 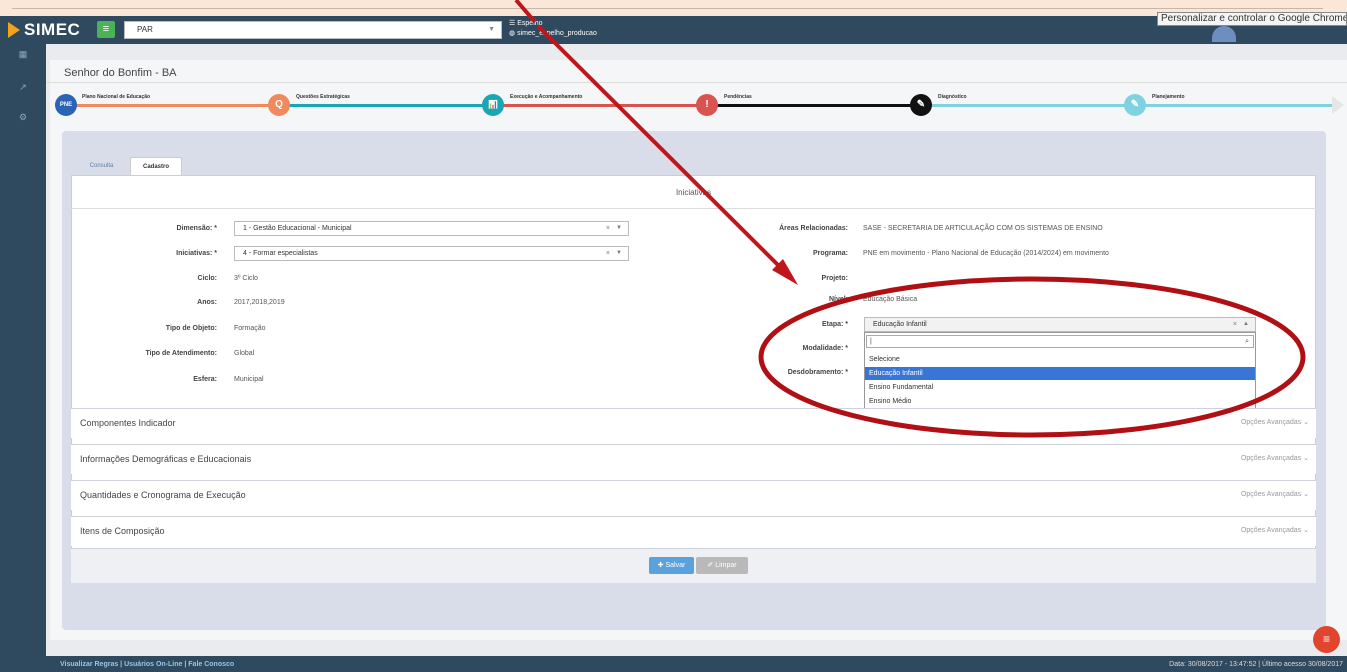 What do you see at coordinates (834, 324) in the screenshot?
I see `etapa-label: Etapa: *` at bounding box center [834, 324].